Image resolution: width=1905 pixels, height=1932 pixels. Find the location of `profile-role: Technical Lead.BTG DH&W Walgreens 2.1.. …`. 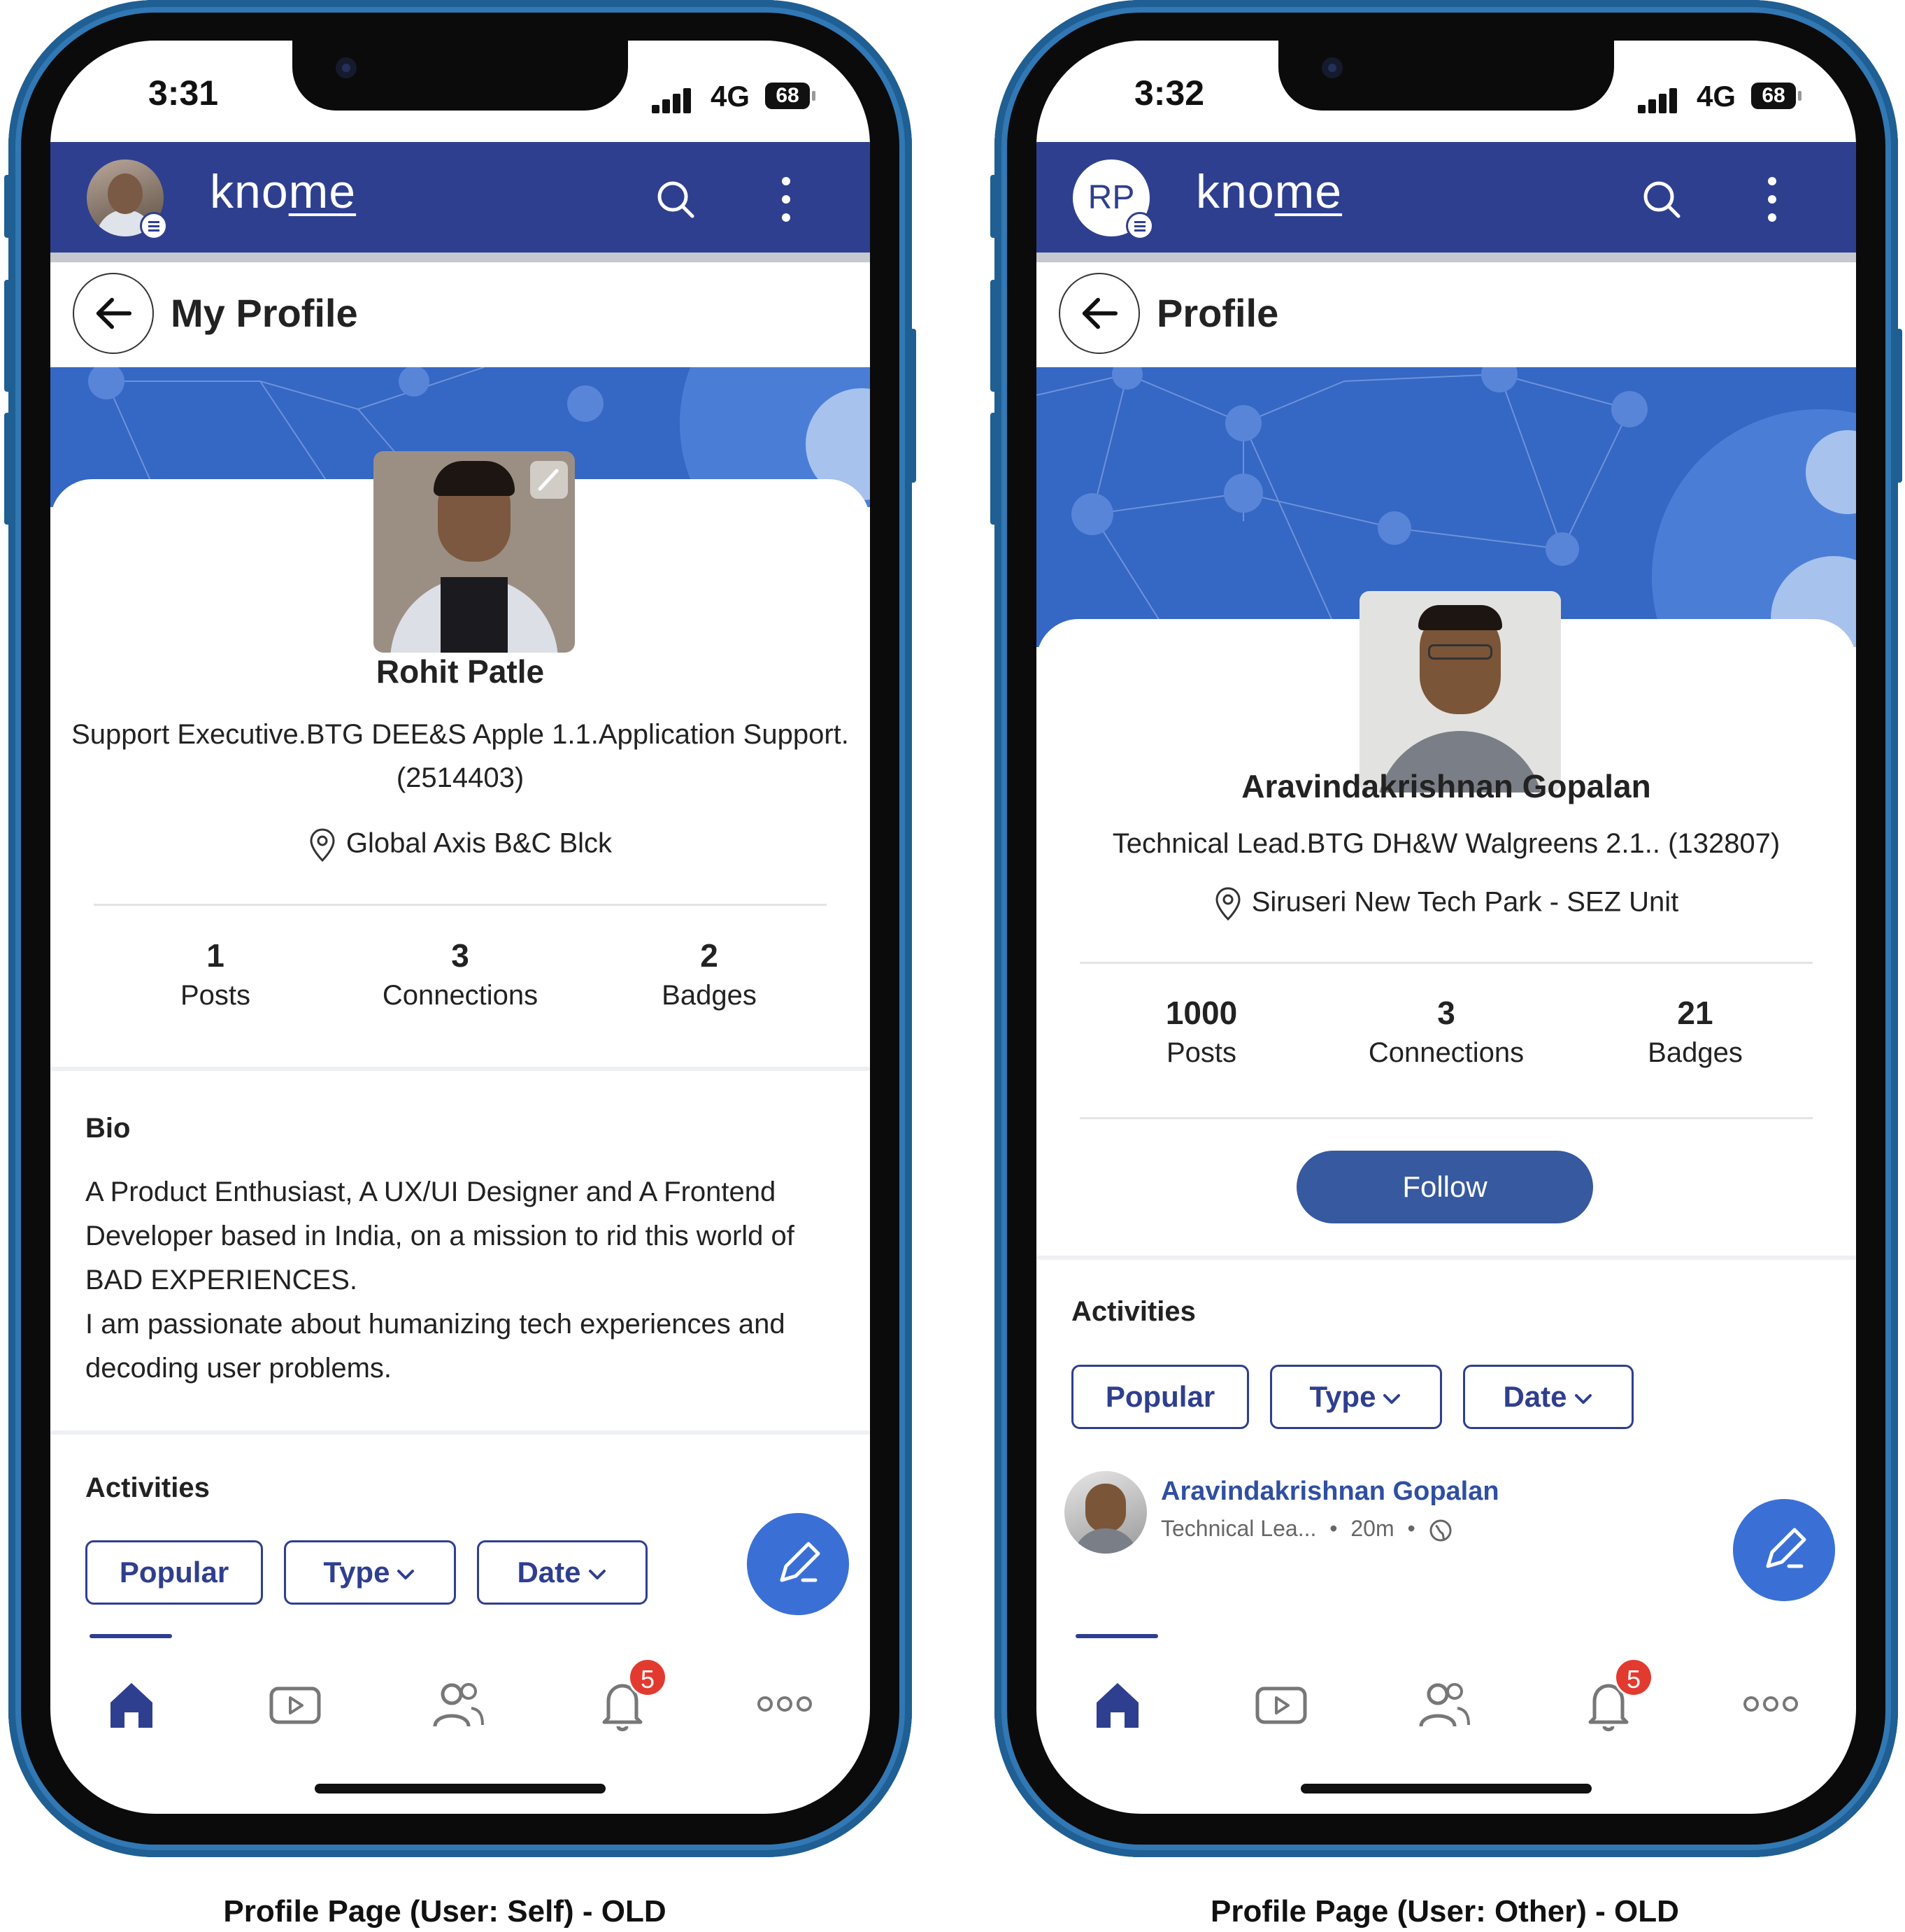

profile-role: Technical Lead.BTG DH&W Walgreens 2.1.. … is located at coordinates (1446, 843).